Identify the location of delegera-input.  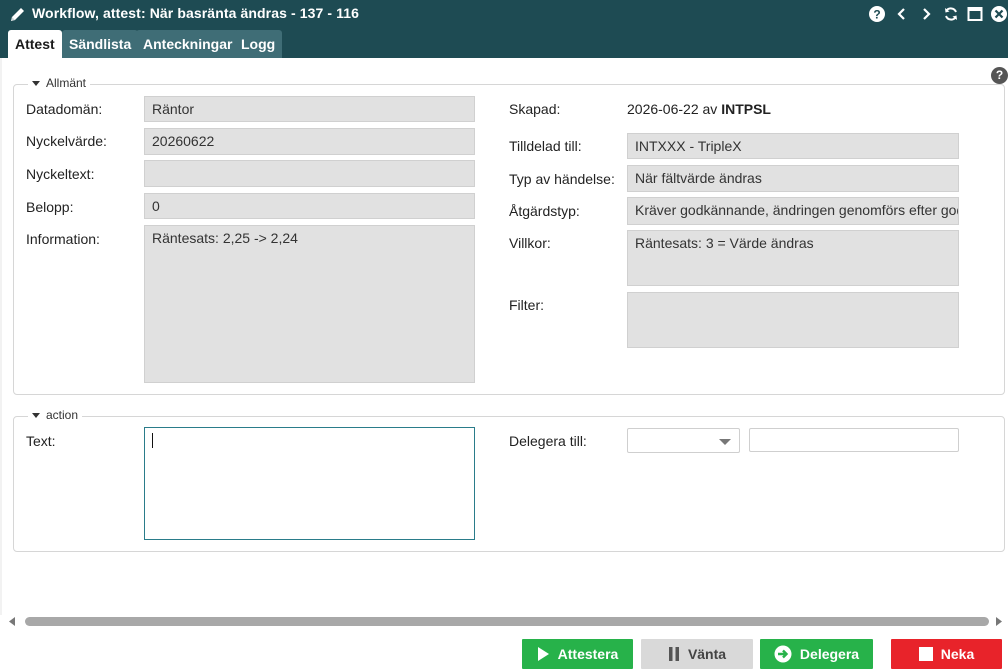
(854, 440).